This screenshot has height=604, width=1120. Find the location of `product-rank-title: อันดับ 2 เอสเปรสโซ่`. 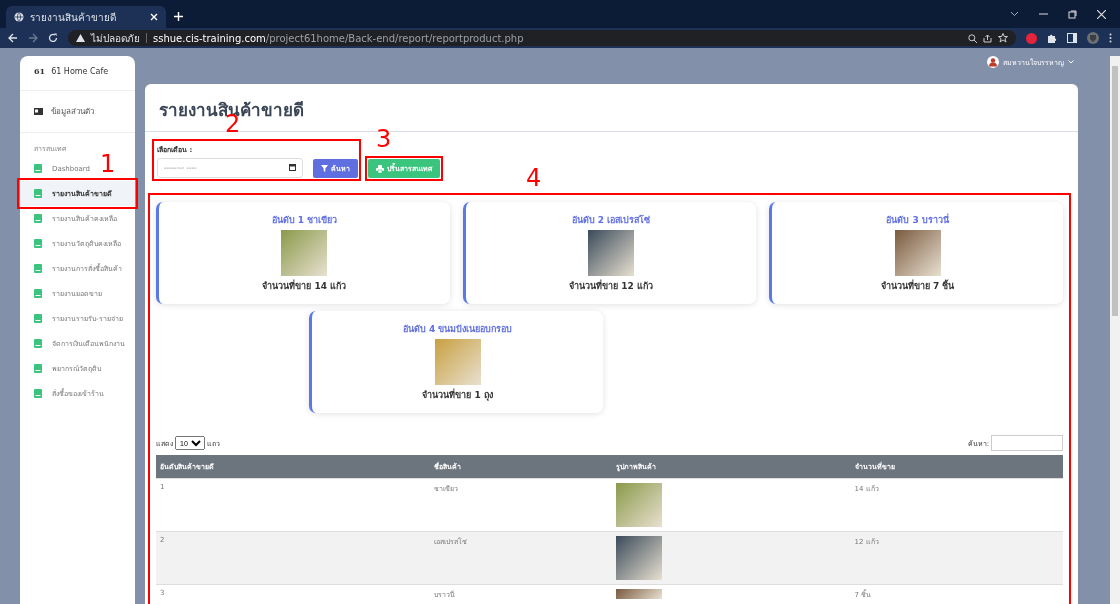

product-rank-title: อันดับ 2 เอสเปรสโซ่ is located at coordinates (611, 220).